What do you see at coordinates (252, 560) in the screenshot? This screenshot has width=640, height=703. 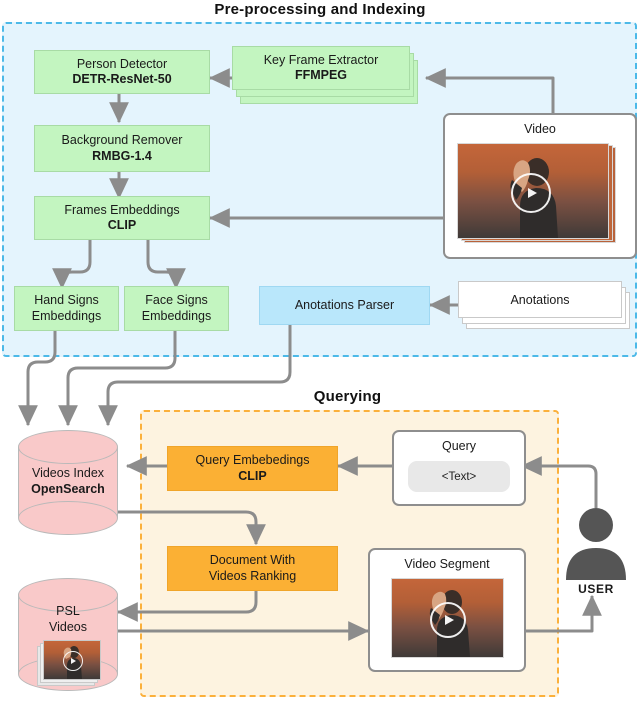 I see `node-document-ranking-line1: Document With` at bounding box center [252, 560].